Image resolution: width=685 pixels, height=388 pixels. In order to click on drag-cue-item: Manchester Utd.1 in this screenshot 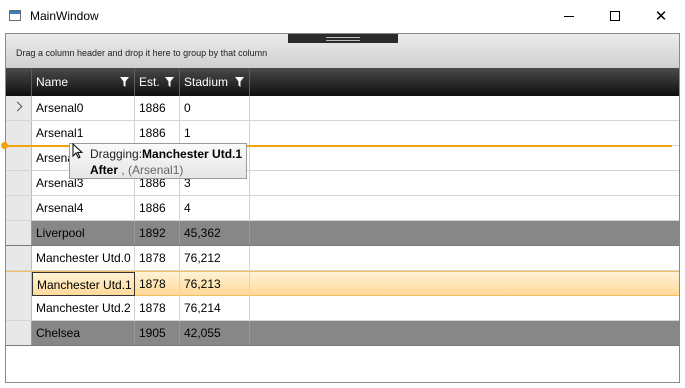, I will do `click(192, 154)`.